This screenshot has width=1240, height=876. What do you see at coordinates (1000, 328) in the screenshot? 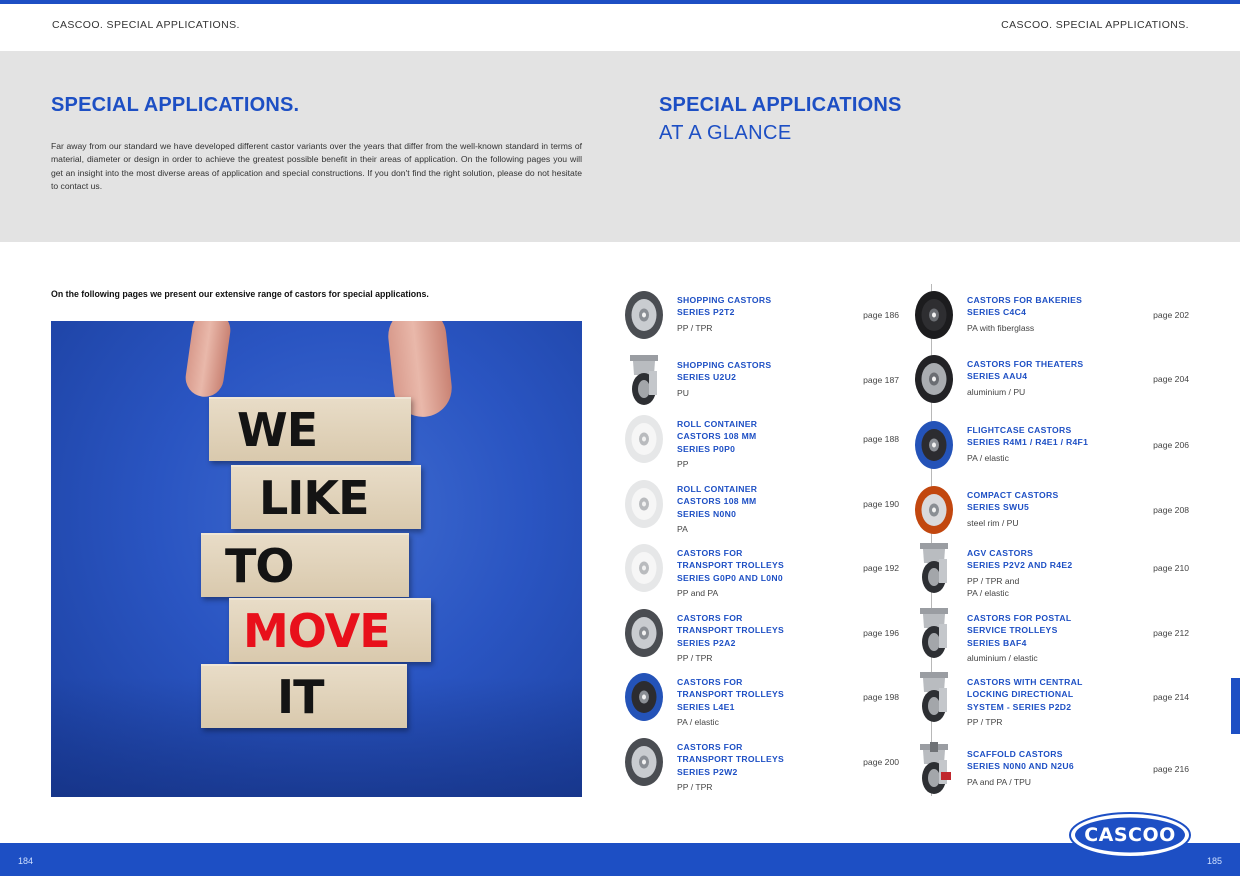
I see `product-material: PA with fiberglass` at bounding box center [1000, 328].